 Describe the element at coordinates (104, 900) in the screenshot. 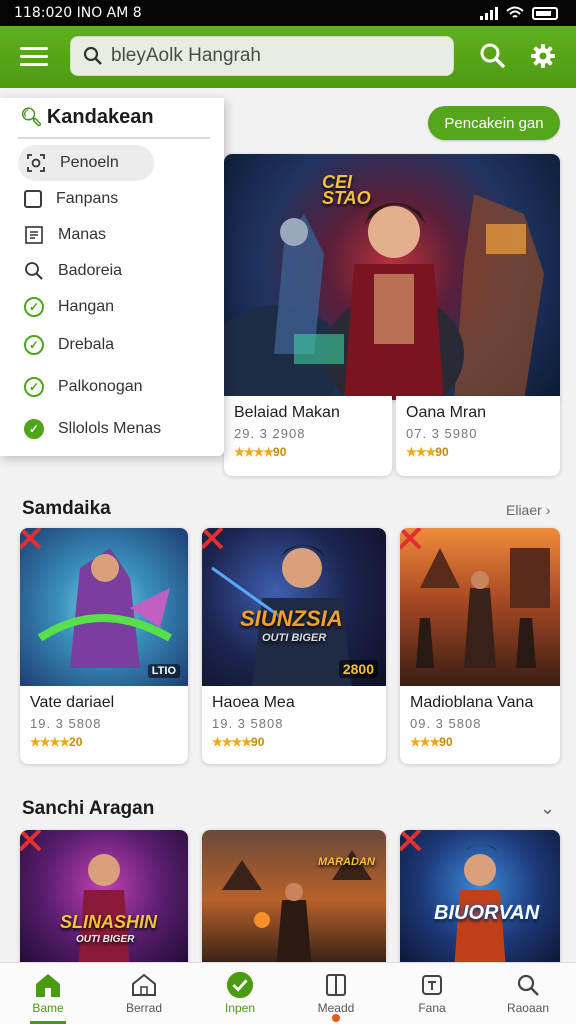

I see `game-card: SLINASHIN OUTI BIGER` at that location.